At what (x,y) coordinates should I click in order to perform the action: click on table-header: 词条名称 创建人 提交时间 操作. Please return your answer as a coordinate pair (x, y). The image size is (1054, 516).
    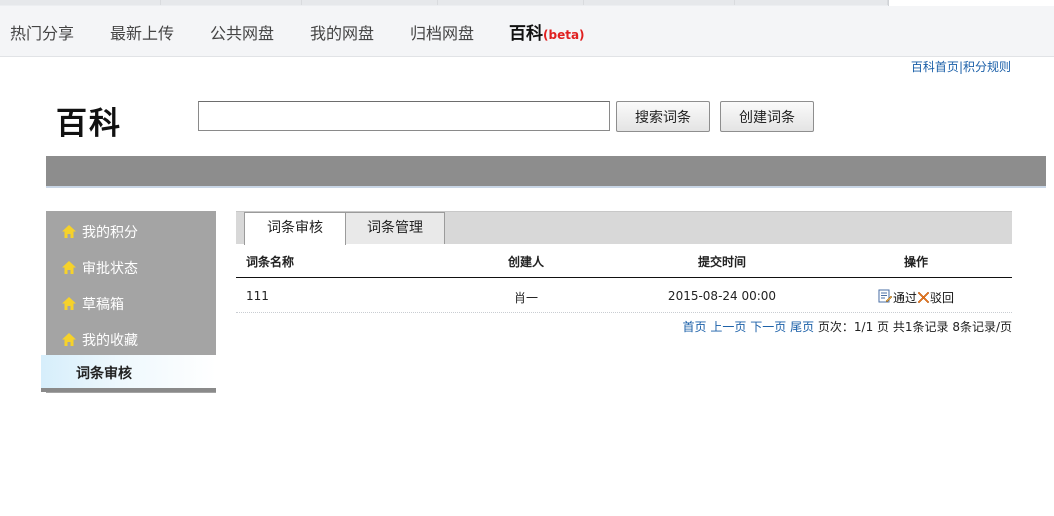
    Looking at the image, I should click on (624, 260).